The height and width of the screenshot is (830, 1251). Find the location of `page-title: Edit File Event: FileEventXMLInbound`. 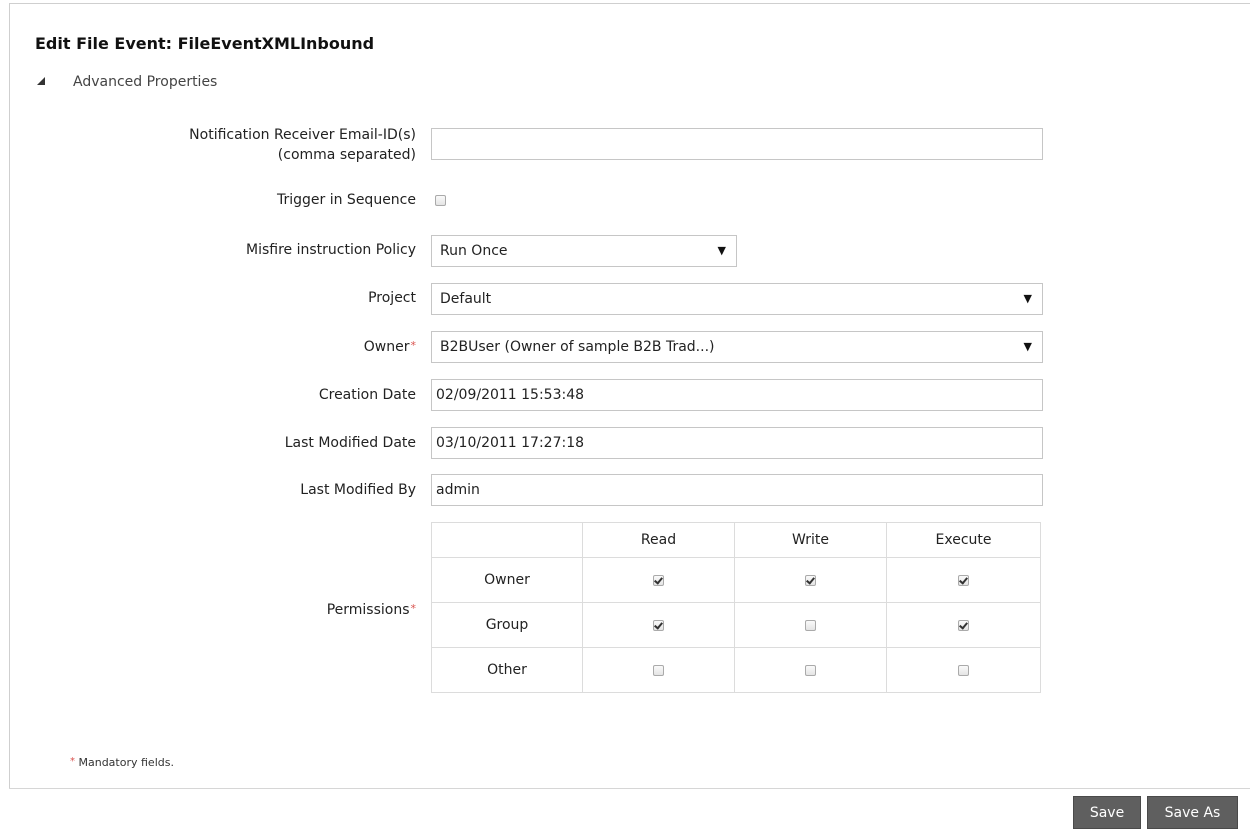

page-title: Edit File Event: FileEventXMLInbound is located at coordinates (205, 43).